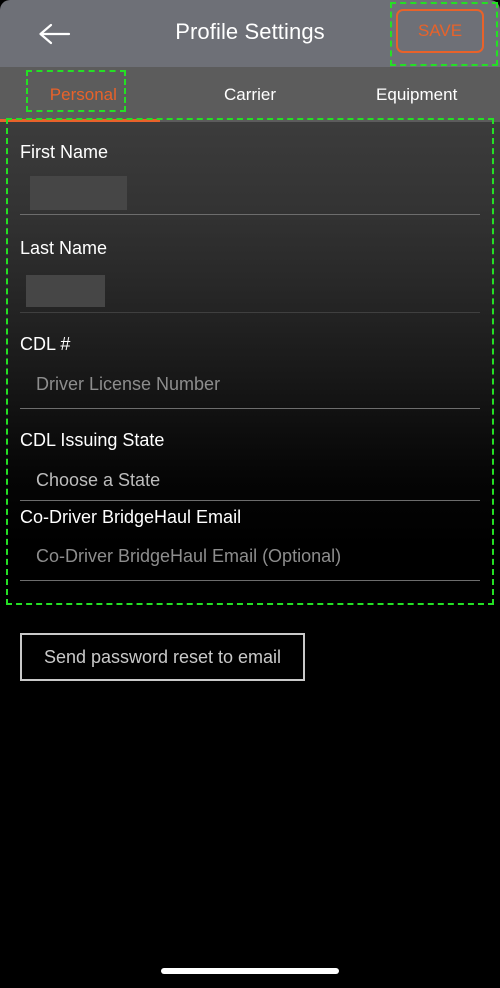  I want to click on last-name-label: Last Name, so click(64, 248).